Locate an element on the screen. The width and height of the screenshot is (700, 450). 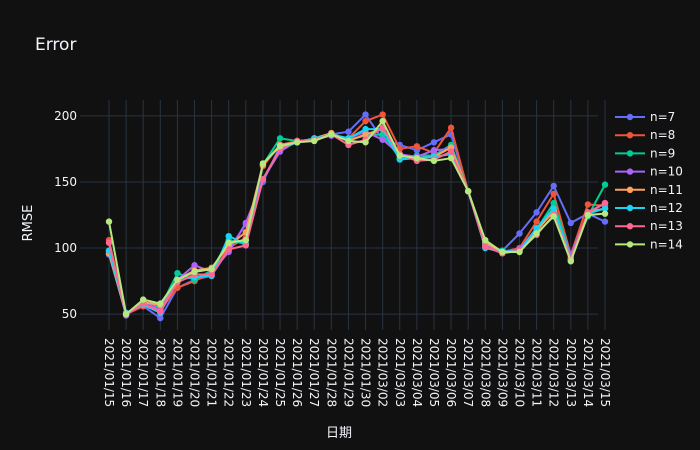
x-tick-label: 2021/03/13 is located at coordinates (571, 372).